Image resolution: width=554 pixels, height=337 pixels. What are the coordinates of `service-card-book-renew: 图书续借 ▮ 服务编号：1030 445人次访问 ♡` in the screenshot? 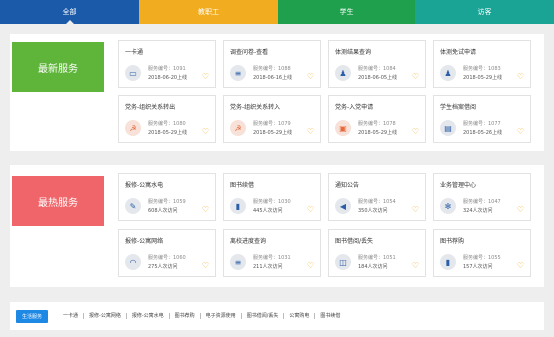 It's located at (272, 197).